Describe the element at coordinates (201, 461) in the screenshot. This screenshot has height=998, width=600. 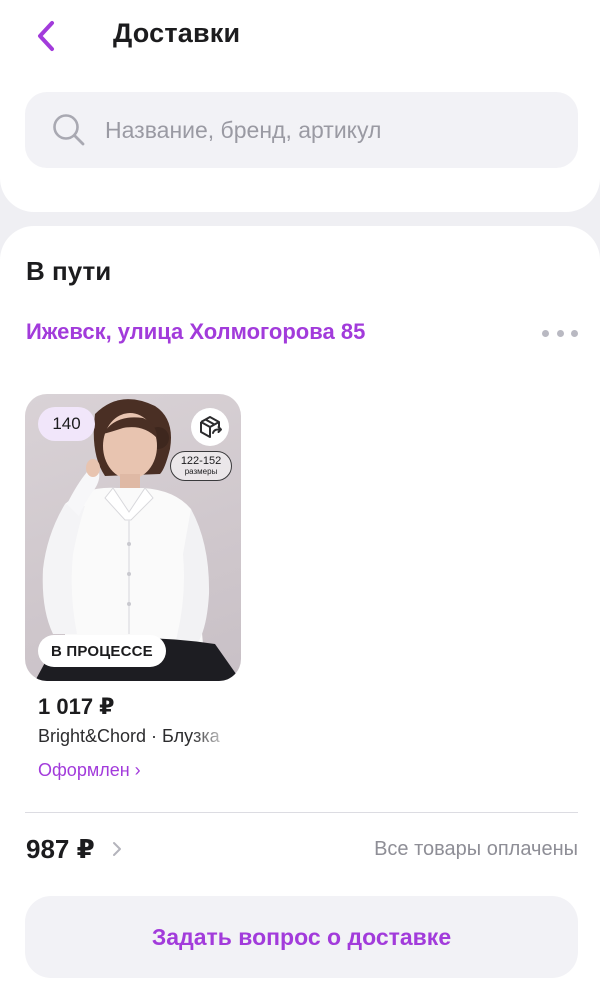
I see `sizes-range: 122-152` at that location.